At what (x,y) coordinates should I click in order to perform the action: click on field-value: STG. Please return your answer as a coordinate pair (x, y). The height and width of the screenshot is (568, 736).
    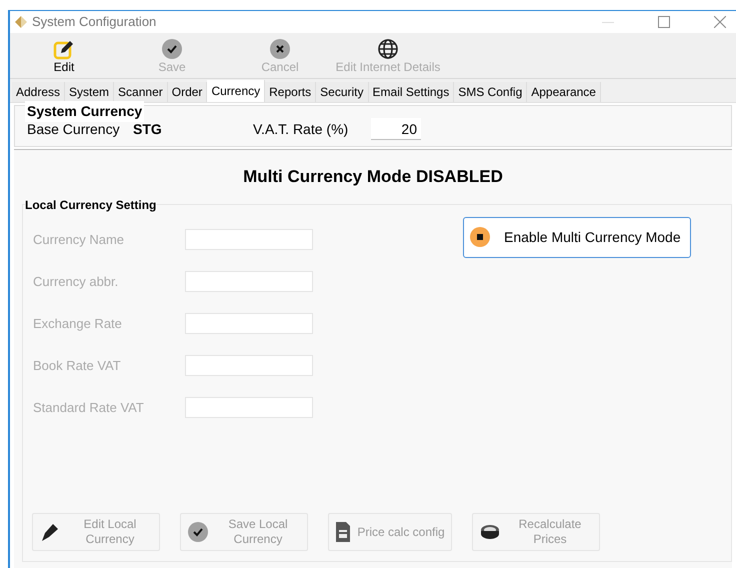
    Looking at the image, I should click on (148, 129).